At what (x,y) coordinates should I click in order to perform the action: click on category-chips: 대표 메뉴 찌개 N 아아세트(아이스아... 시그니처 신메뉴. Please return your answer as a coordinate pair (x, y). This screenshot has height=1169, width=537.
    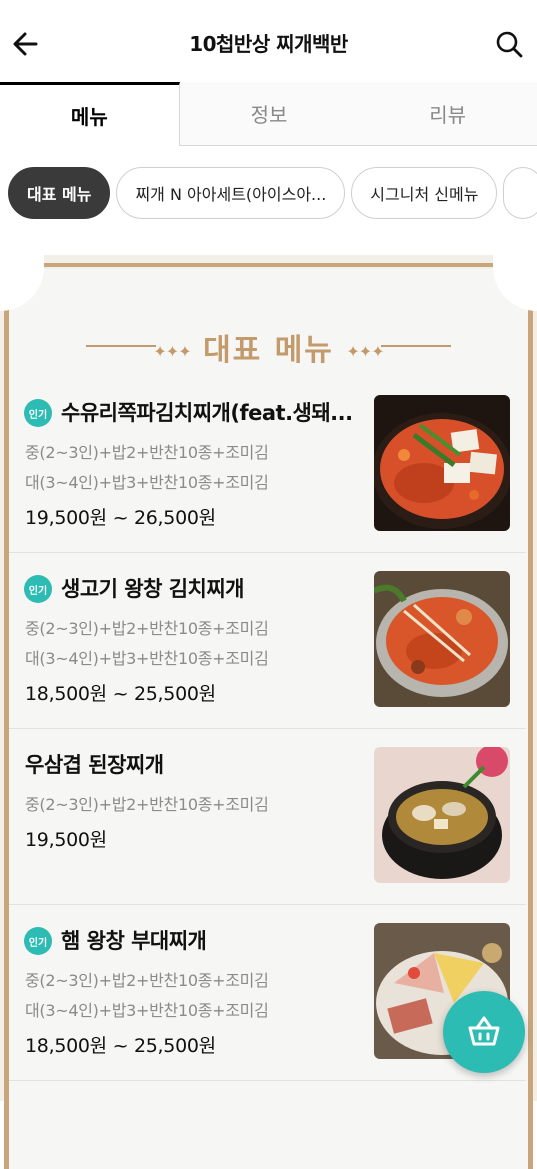
    Looking at the image, I should click on (268, 194).